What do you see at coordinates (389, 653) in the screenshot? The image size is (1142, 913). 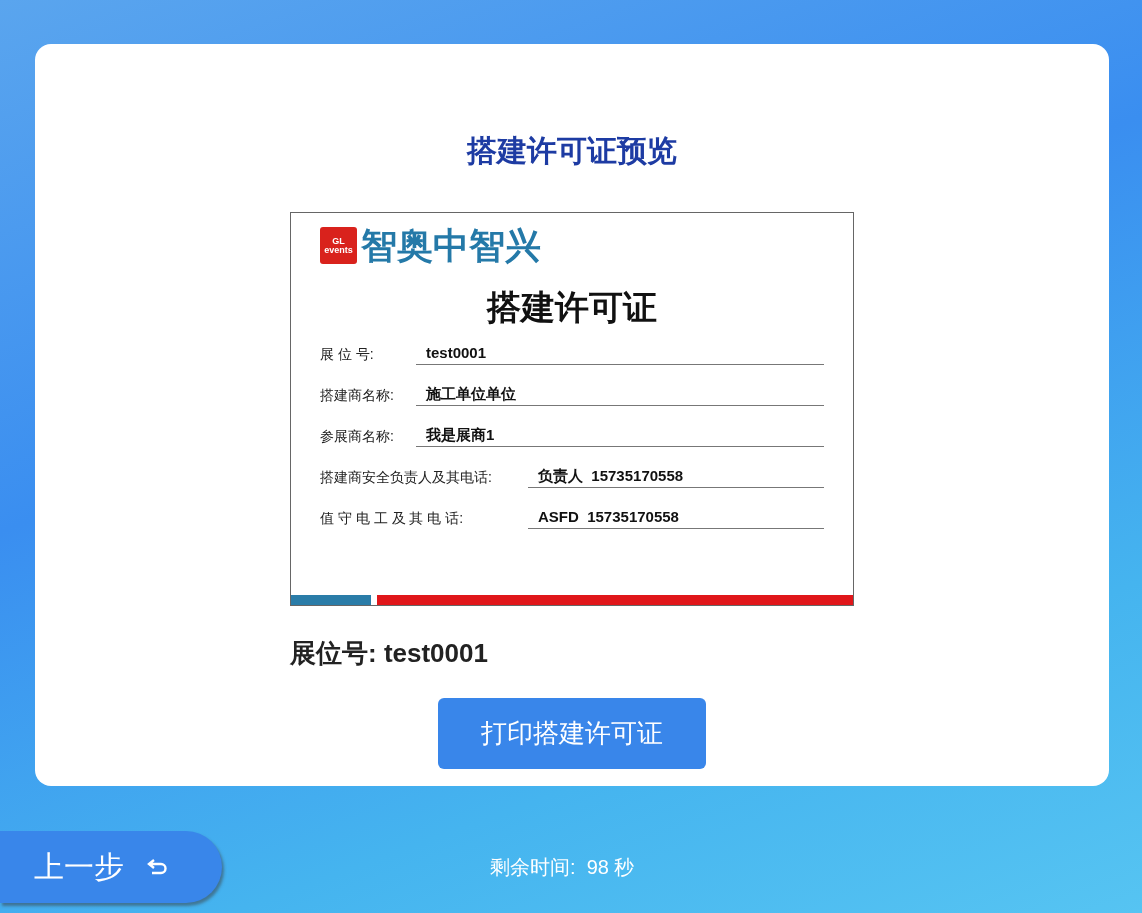 I see `booth-number: 展位号: test0001` at bounding box center [389, 653].